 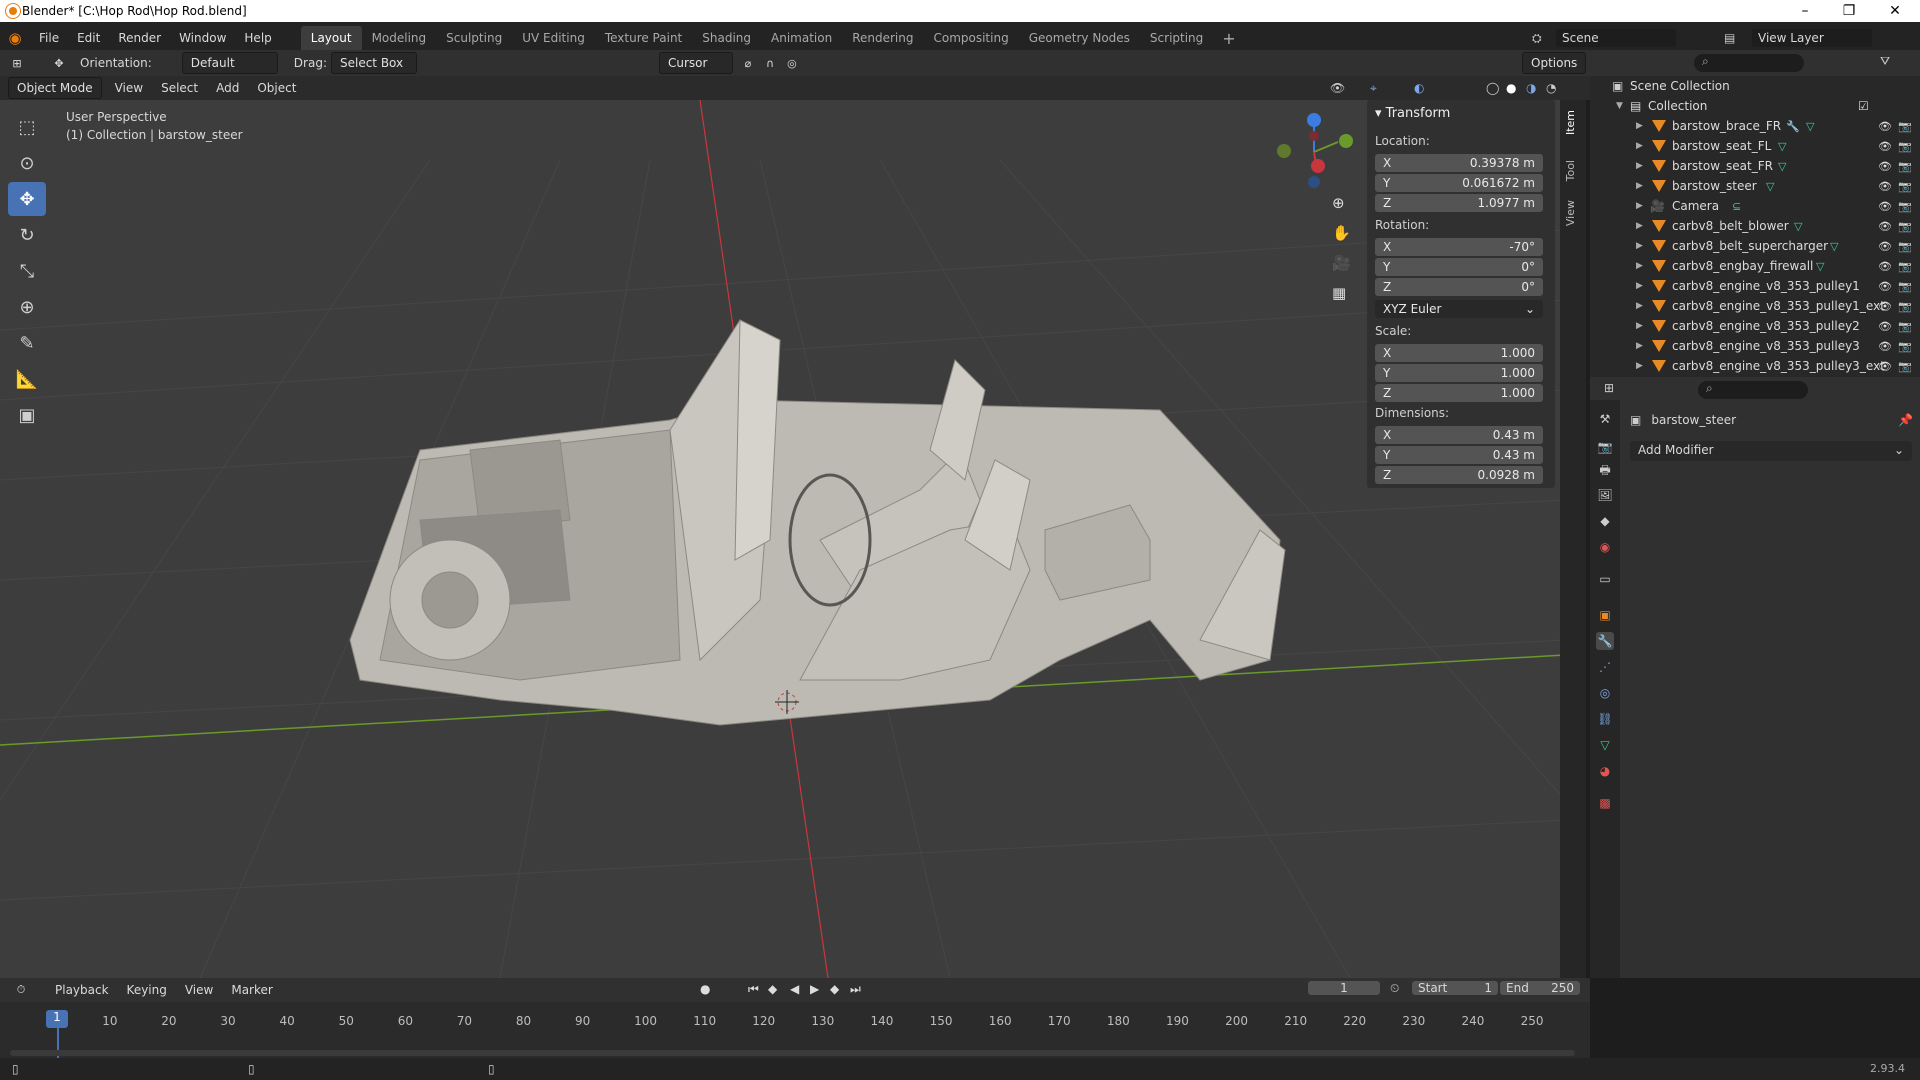 What do you see at coordinates (1755, 166) in the screenshot?
I see `list-item: ▶ barstow_seat_FR ▽ 👁 📷` at bounding box center [1755, 166].